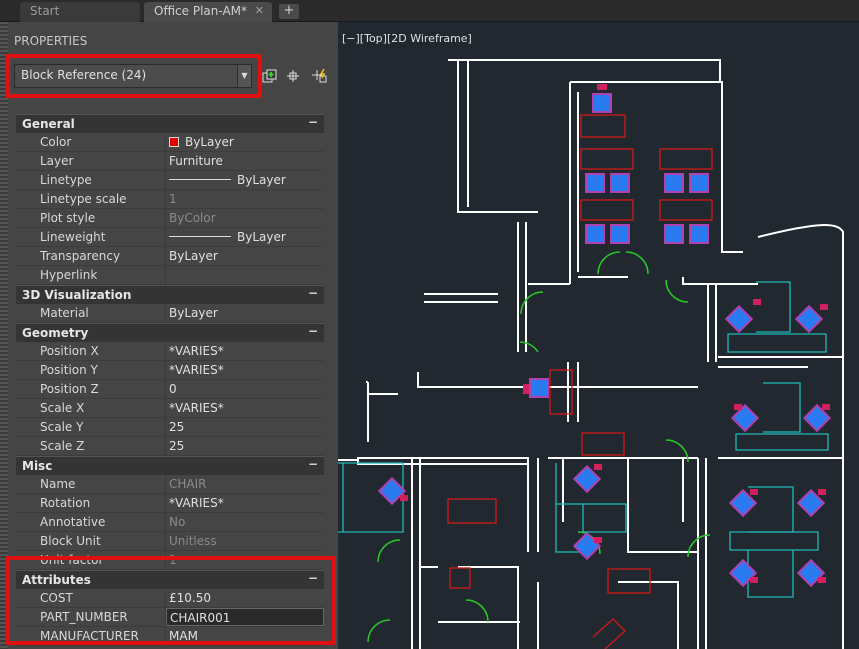  What do you see at coordinates (91, 180) in the screenshot?
I see `property-name: Linetype` at bounding box center [91, 180].